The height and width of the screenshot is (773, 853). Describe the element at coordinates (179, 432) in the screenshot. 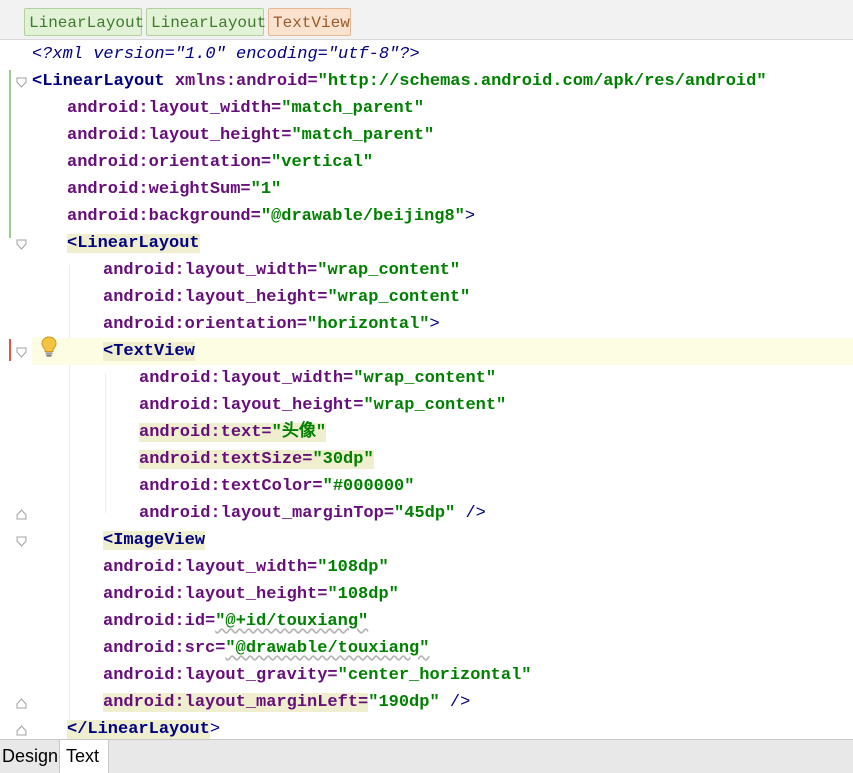

I see `code-line: android:text="头像"` at that location.